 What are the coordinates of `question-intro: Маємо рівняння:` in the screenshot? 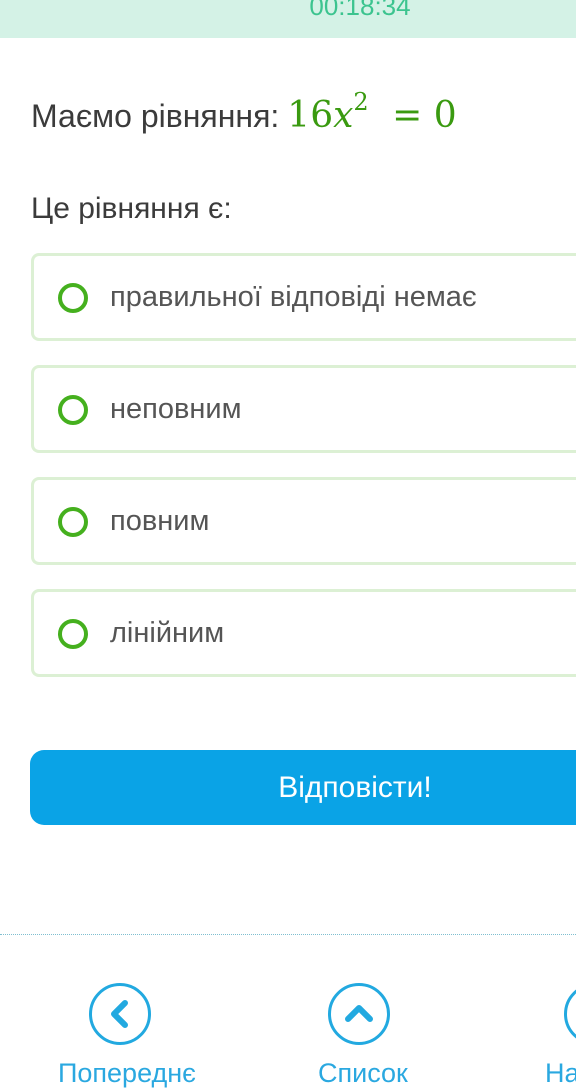 It's located at (155, 116).